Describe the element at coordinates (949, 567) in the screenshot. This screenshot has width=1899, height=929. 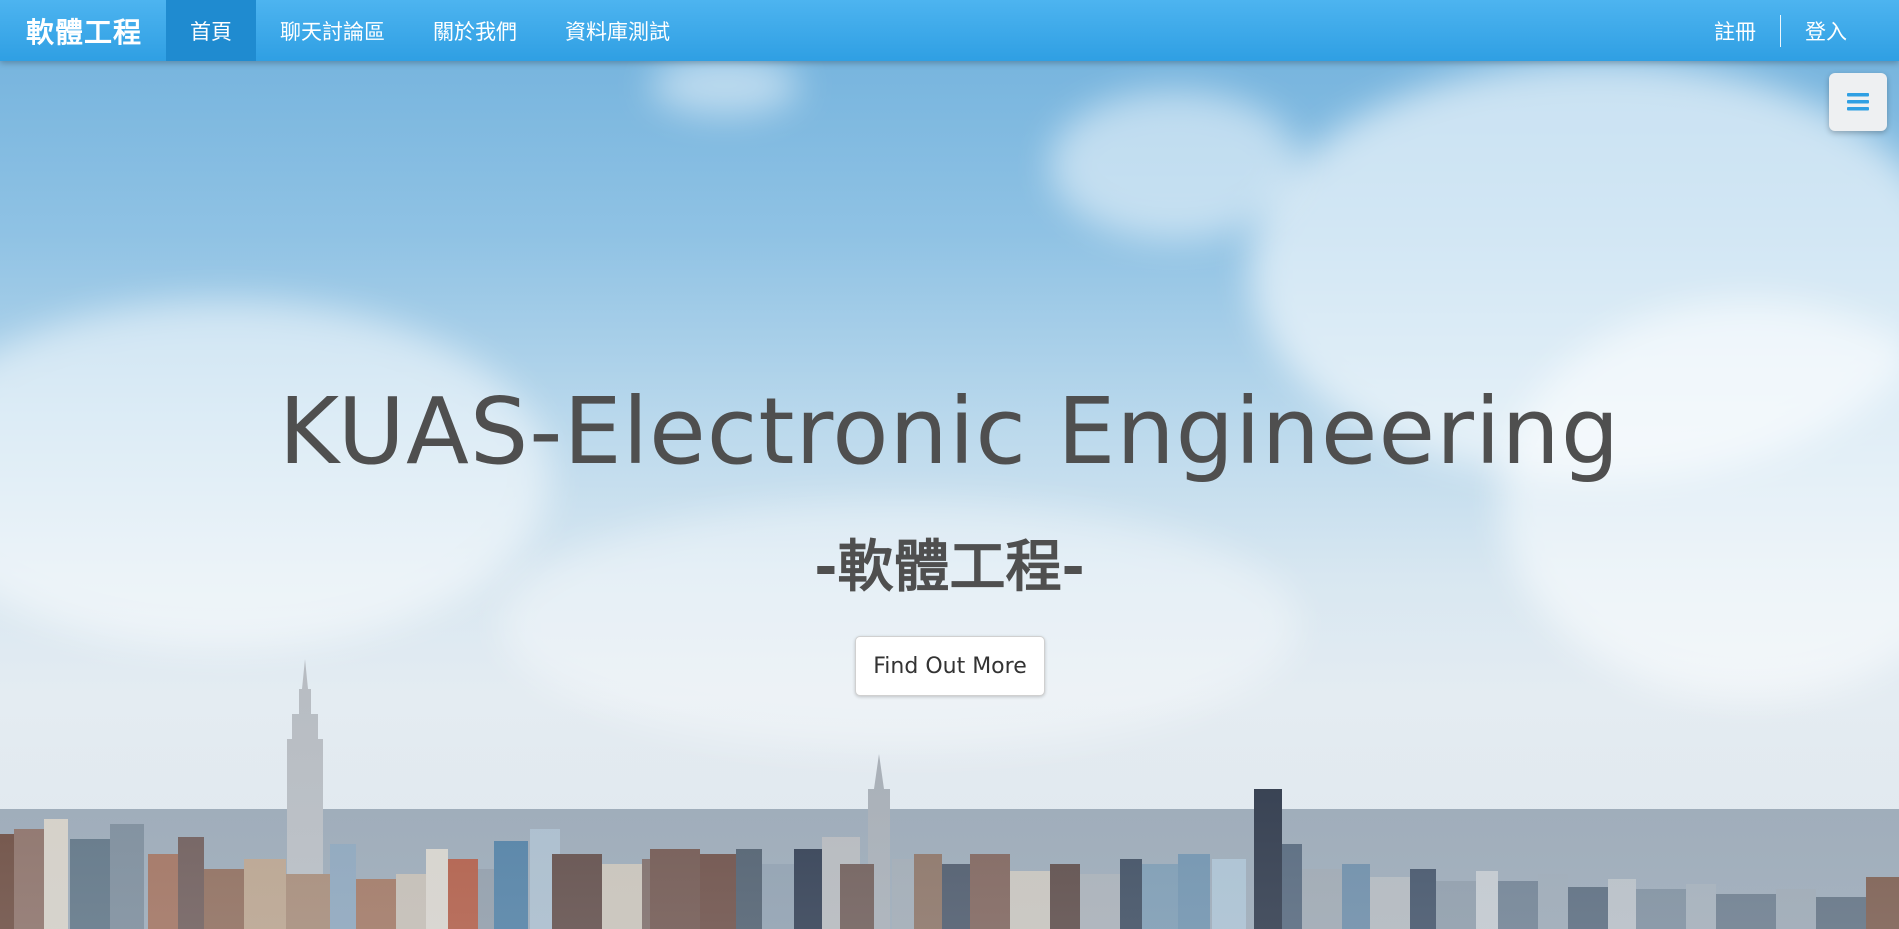
I see `hero-subtitle: -軟體工程-` at that location.